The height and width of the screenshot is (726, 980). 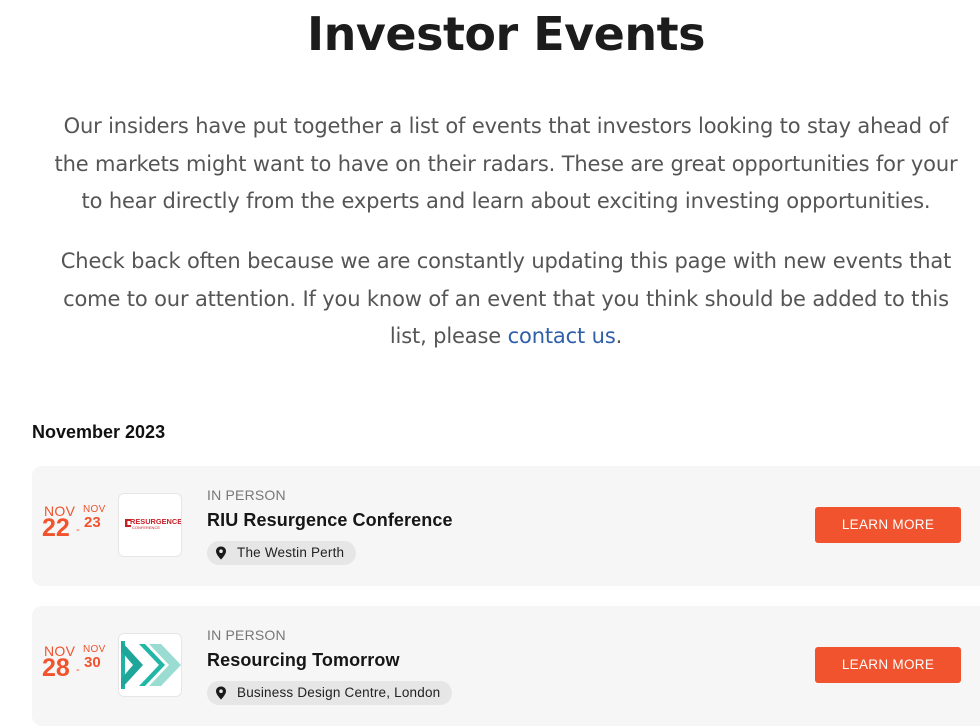 What do you see at coordinates (99, 432) in the screenshot?
I see `month-heading: November 2023` at bounding box center [99, 432].